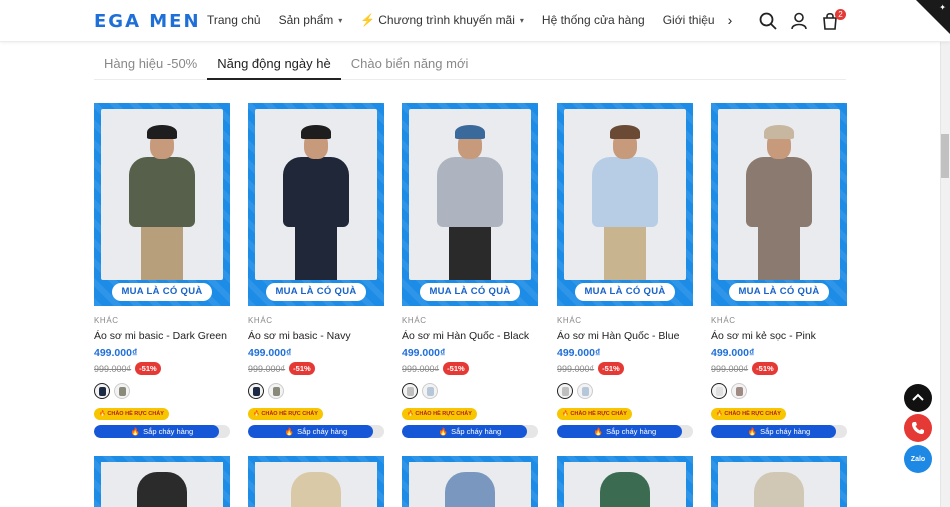 This screenshot has width=950, height=507. What do you see at coordinates (147, 21) in the screenshot?
I see `brand-logo: EGA MEN` at bounding box center [147, 21].